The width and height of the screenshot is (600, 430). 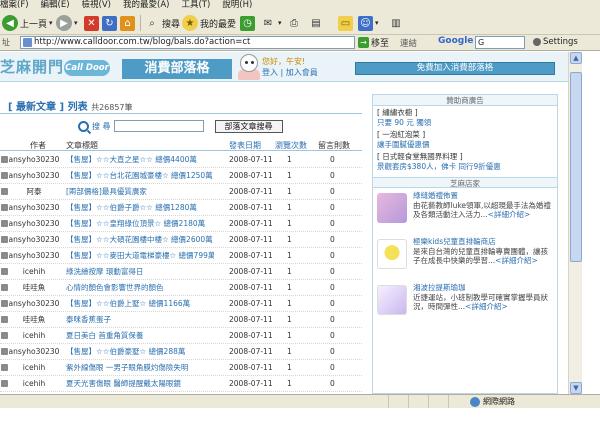 What do you see at coordinates (27, 23) in the screenshot?
I see `back-button: ◀ 上一頁 ▾` at bounding box center [27, 23].